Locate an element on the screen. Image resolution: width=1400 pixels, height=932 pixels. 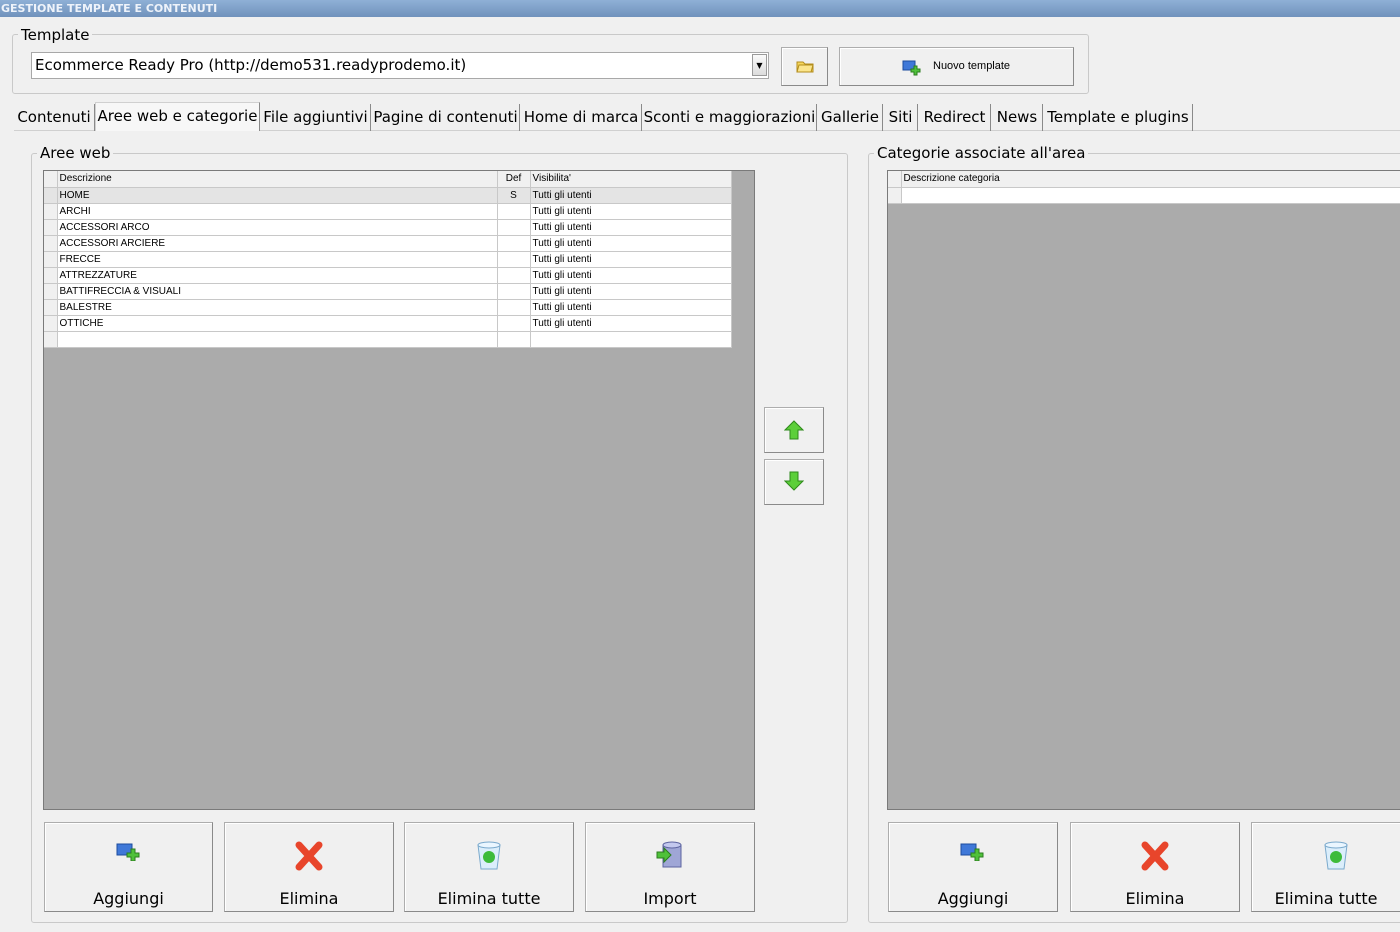
tab-file-aggiuntivi: File aggiuntivi is located at coordinates (316, 117).